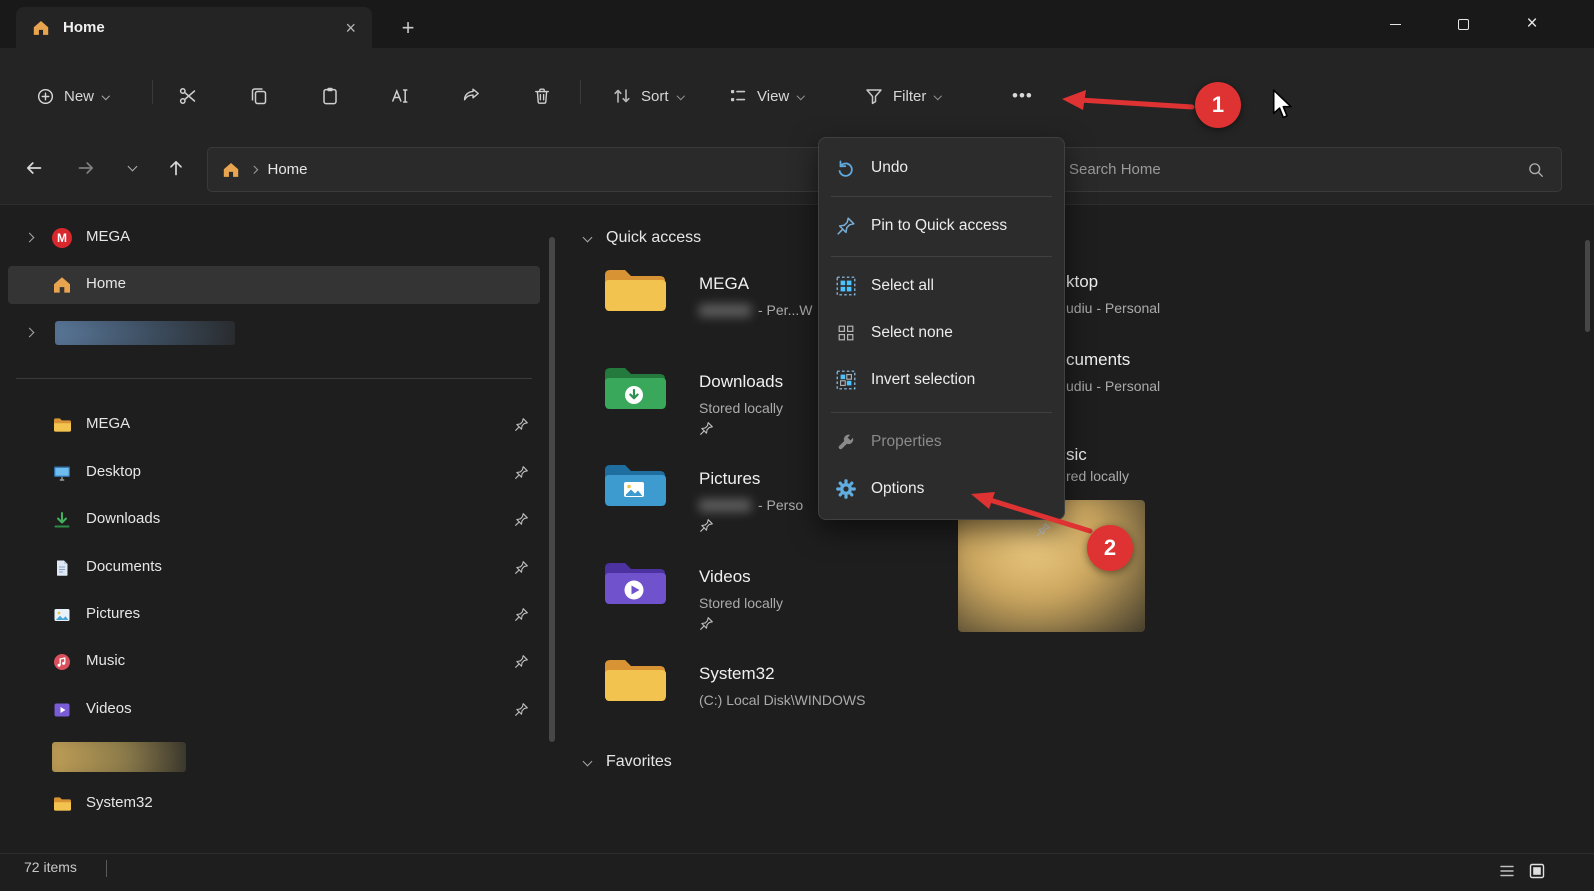  Describe the element at coordinates (941, 412) in the screenshot. I see `menu-separator` at that location.